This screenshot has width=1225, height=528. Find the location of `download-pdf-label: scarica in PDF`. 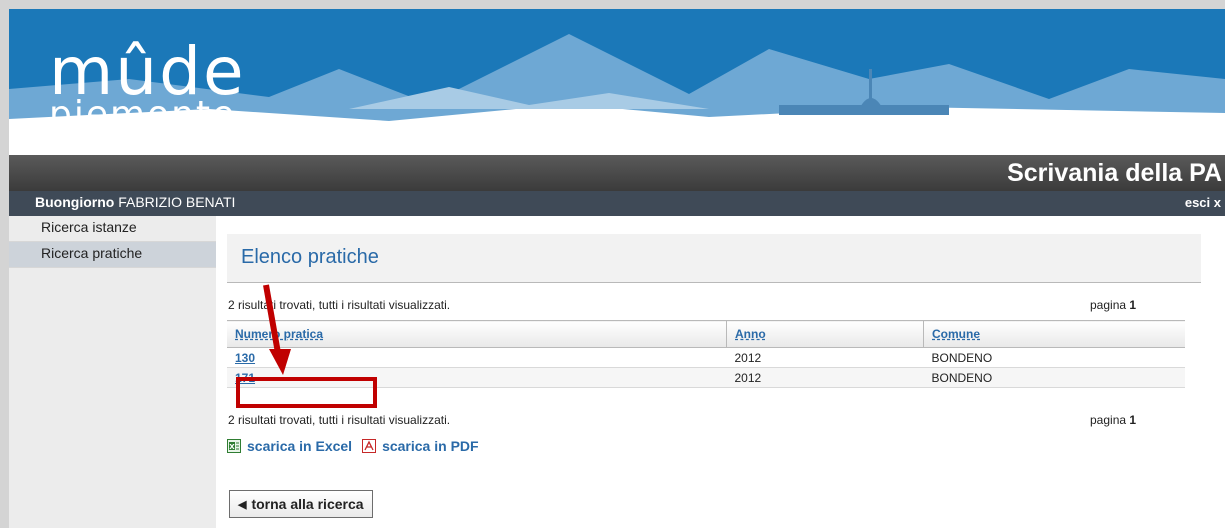

download-pdf-label: scarica in PDF is located at coordinates (430, 446).